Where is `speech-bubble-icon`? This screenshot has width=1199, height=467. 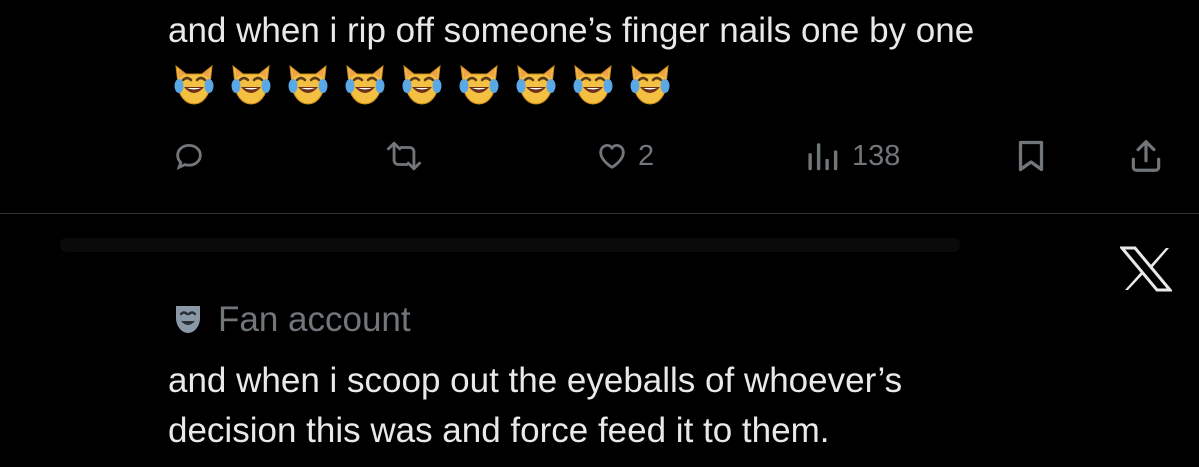 speech-bubble-icon is located at coordinates (189, 157).